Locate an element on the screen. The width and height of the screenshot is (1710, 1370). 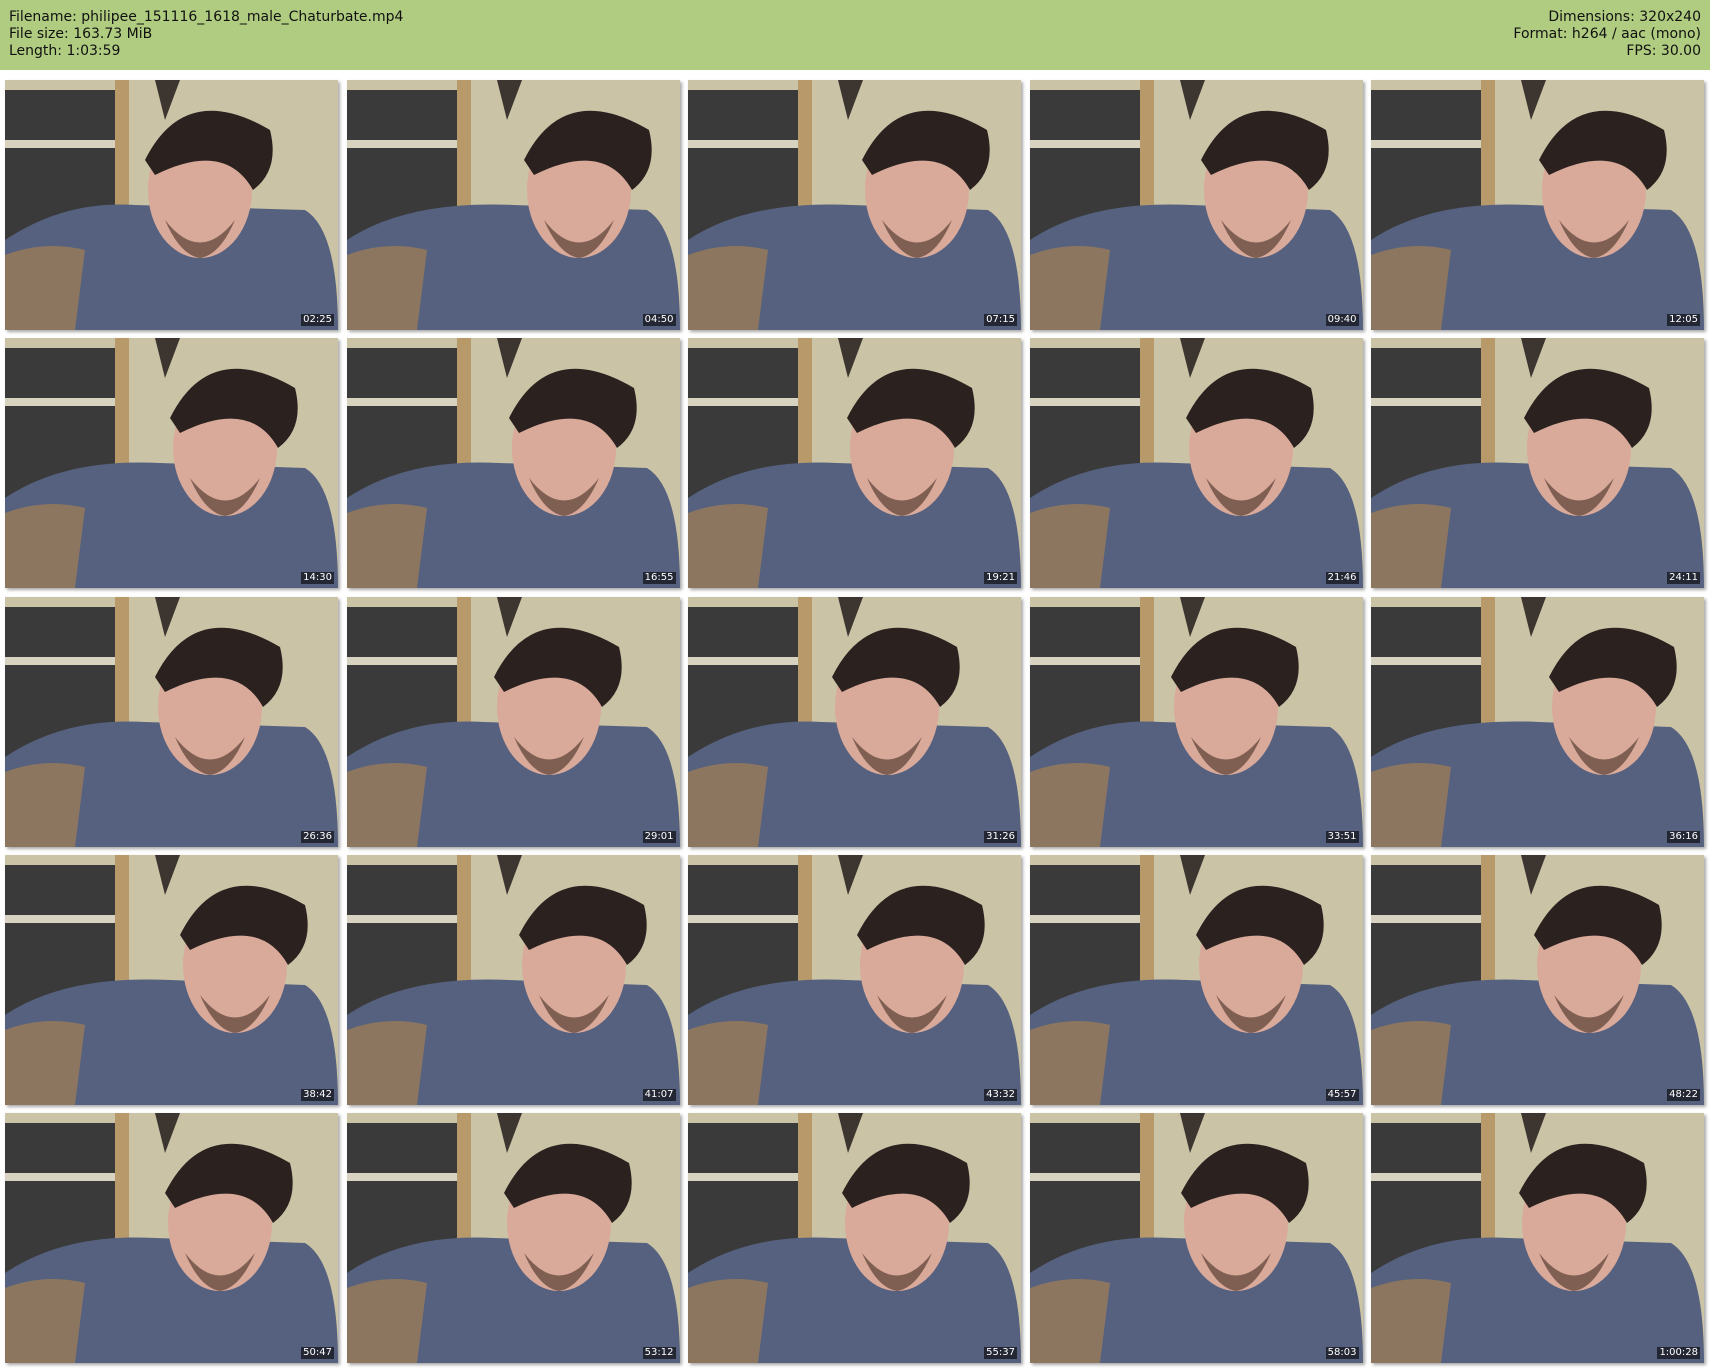
video-thumbnail: 09:40 is located at coordinates (1196, 205).